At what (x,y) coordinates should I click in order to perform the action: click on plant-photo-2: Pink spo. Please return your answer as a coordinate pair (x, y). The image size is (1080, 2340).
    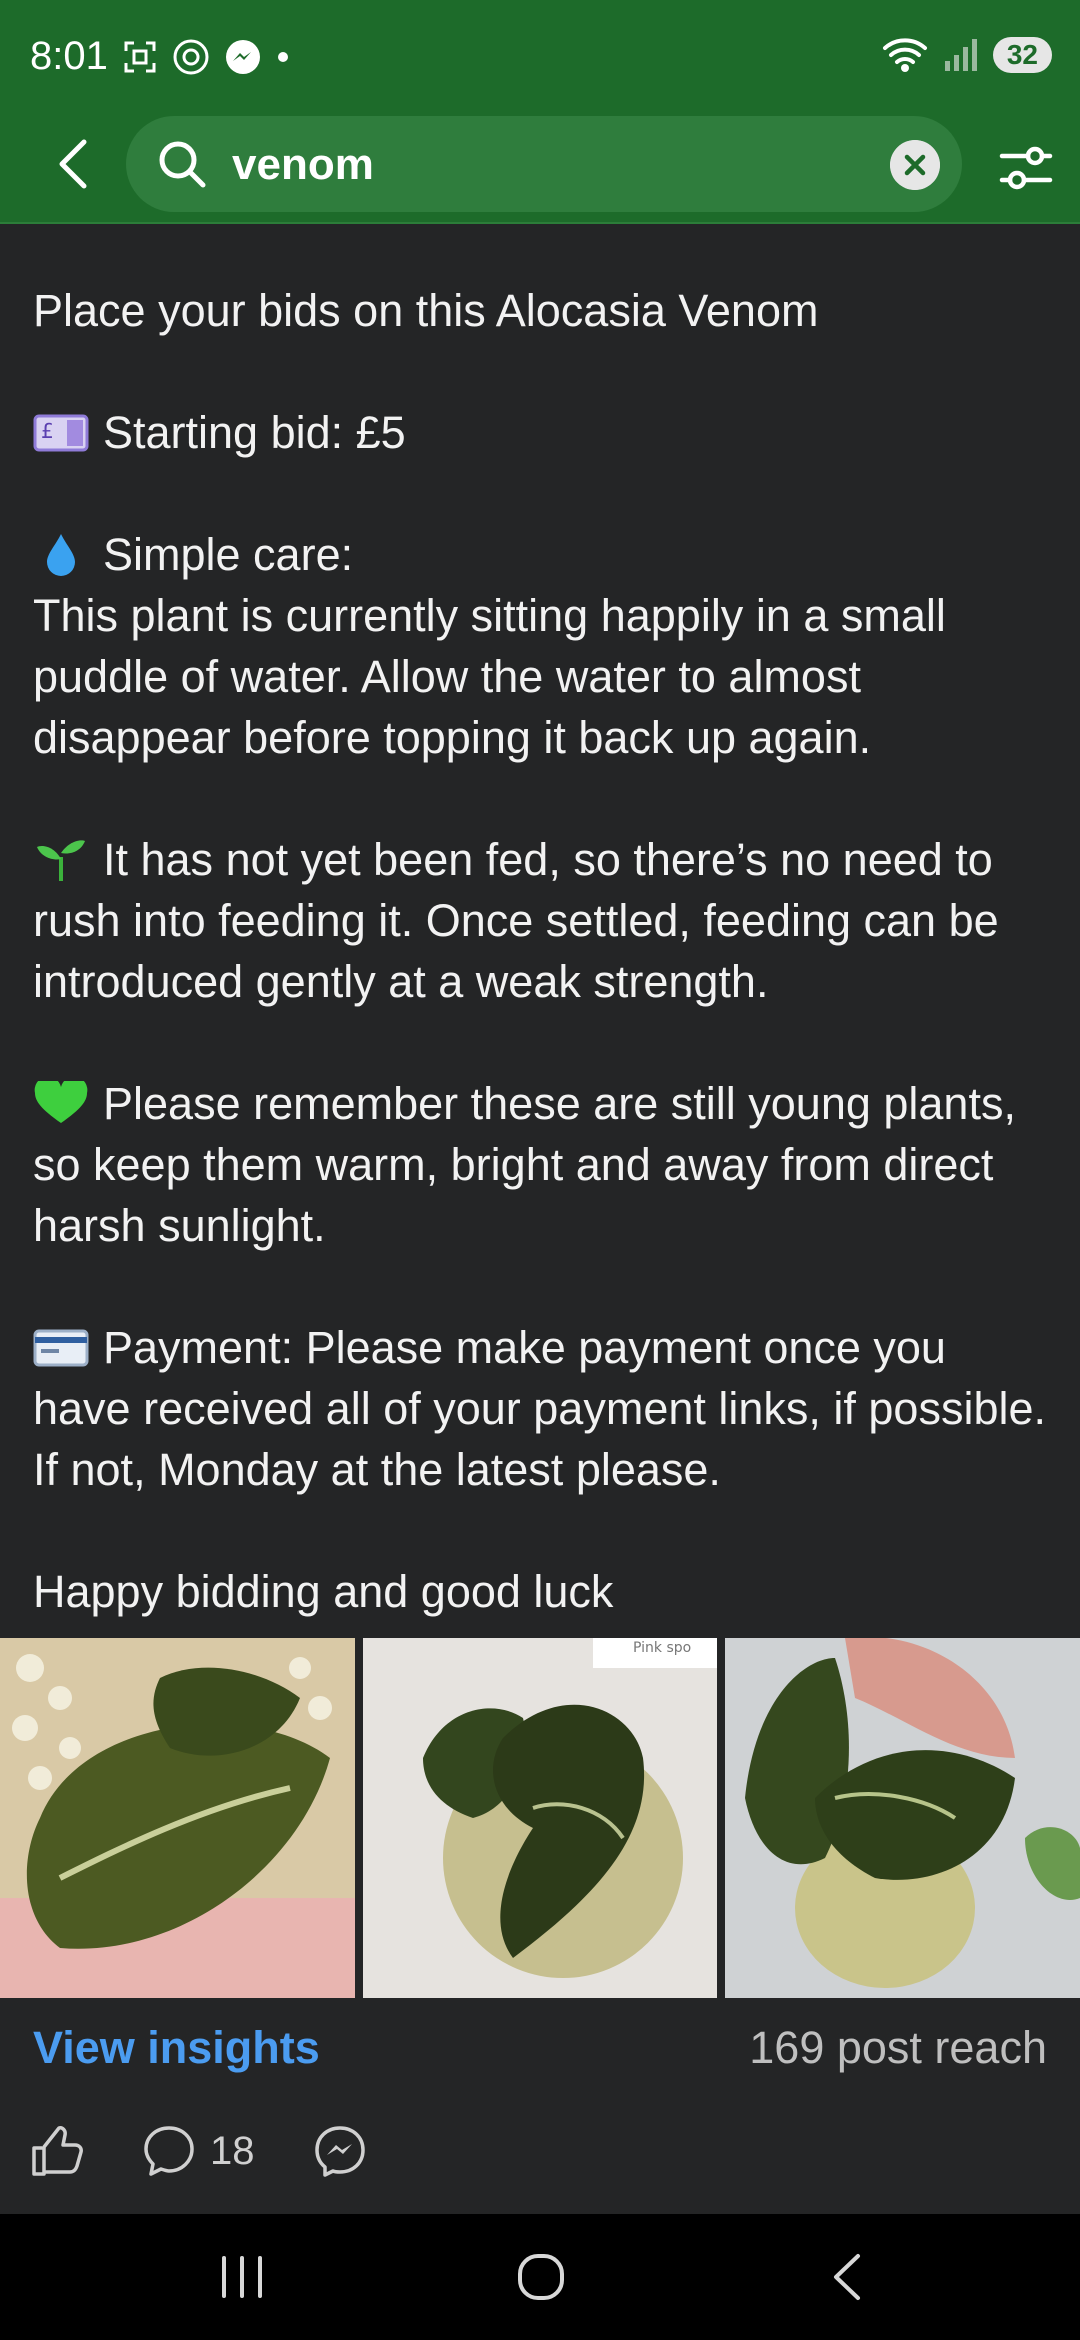
    Looking at the image, I should click on (540, 1818).